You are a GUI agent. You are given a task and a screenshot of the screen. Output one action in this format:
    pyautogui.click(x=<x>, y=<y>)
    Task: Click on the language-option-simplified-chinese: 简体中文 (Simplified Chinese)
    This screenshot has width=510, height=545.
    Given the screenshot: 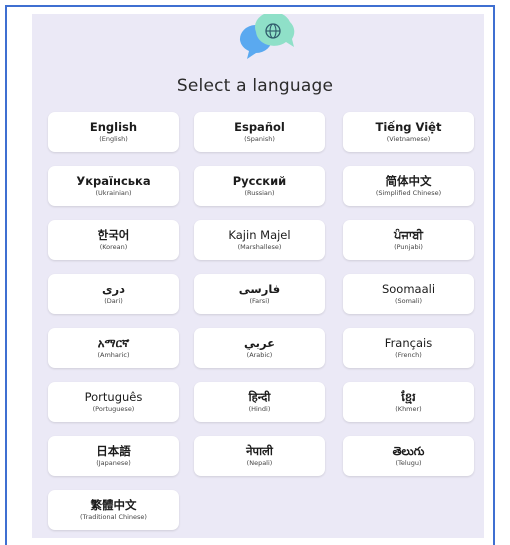 What is the action you would take?
    pyautogui.click(x=408, y=186)
    